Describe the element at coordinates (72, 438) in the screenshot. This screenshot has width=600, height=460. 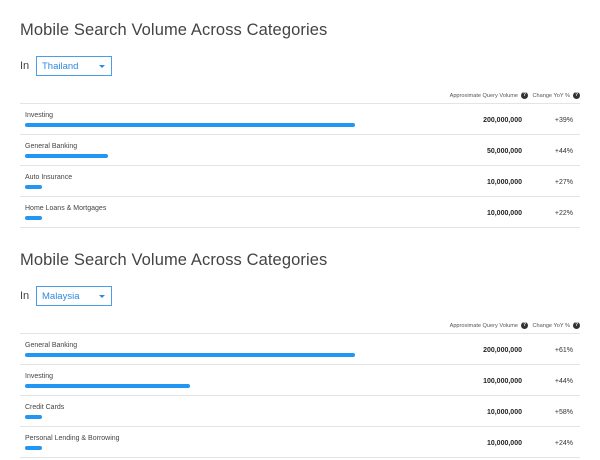
I see `category-label: Personal Lending & Borrowing` at that location.